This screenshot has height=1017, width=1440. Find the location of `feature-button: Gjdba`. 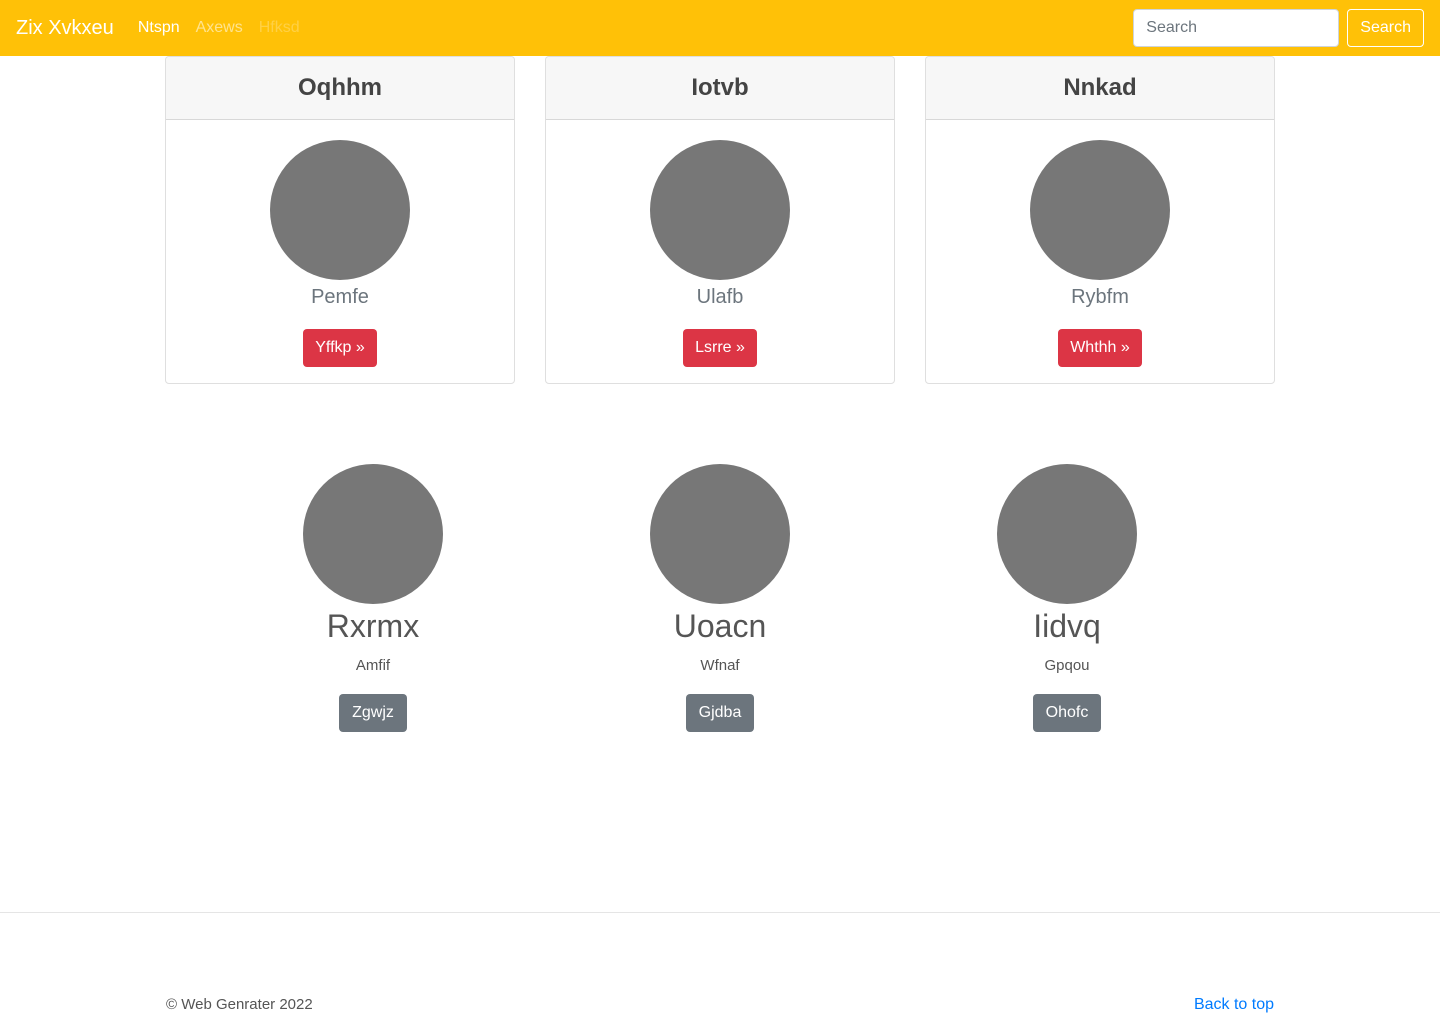

feature-button: Gjdba is located at coordinates (720, 713).